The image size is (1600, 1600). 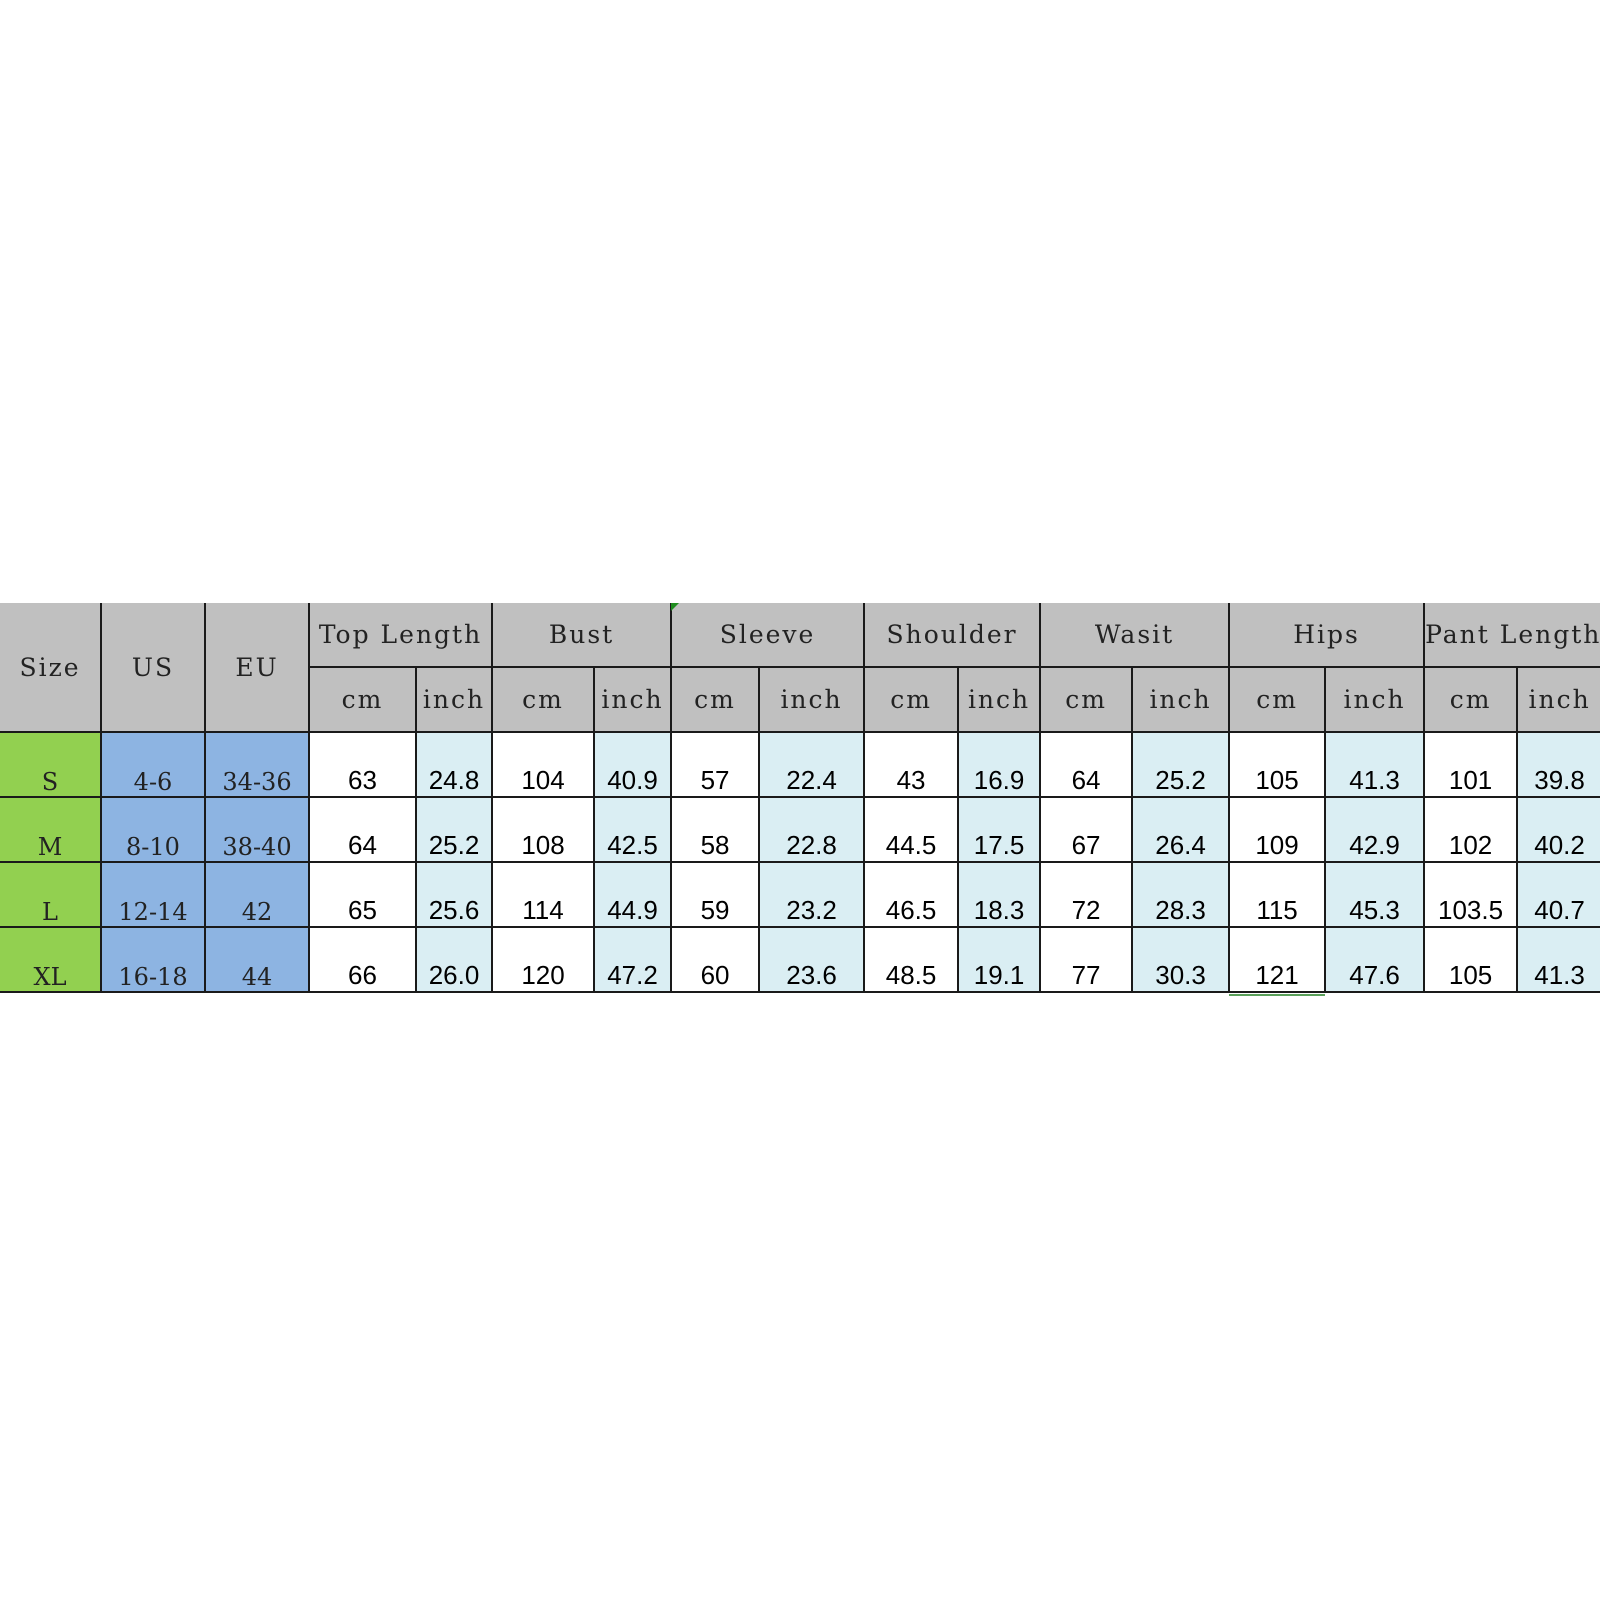 I want to click on hips-inch-cell: 42.9, so click(x=1375, y=829).